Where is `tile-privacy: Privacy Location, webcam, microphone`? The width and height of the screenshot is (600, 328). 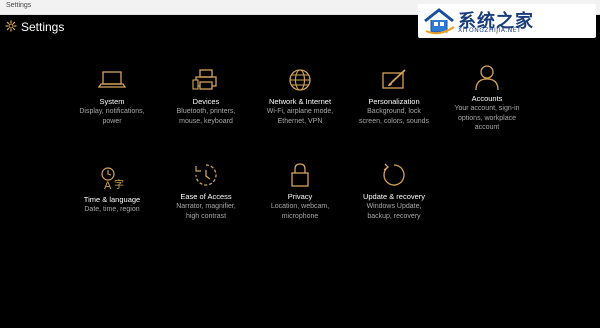 tile-privacy: Privacy Location, webcam, microphone is located at coordinates (300, 190).